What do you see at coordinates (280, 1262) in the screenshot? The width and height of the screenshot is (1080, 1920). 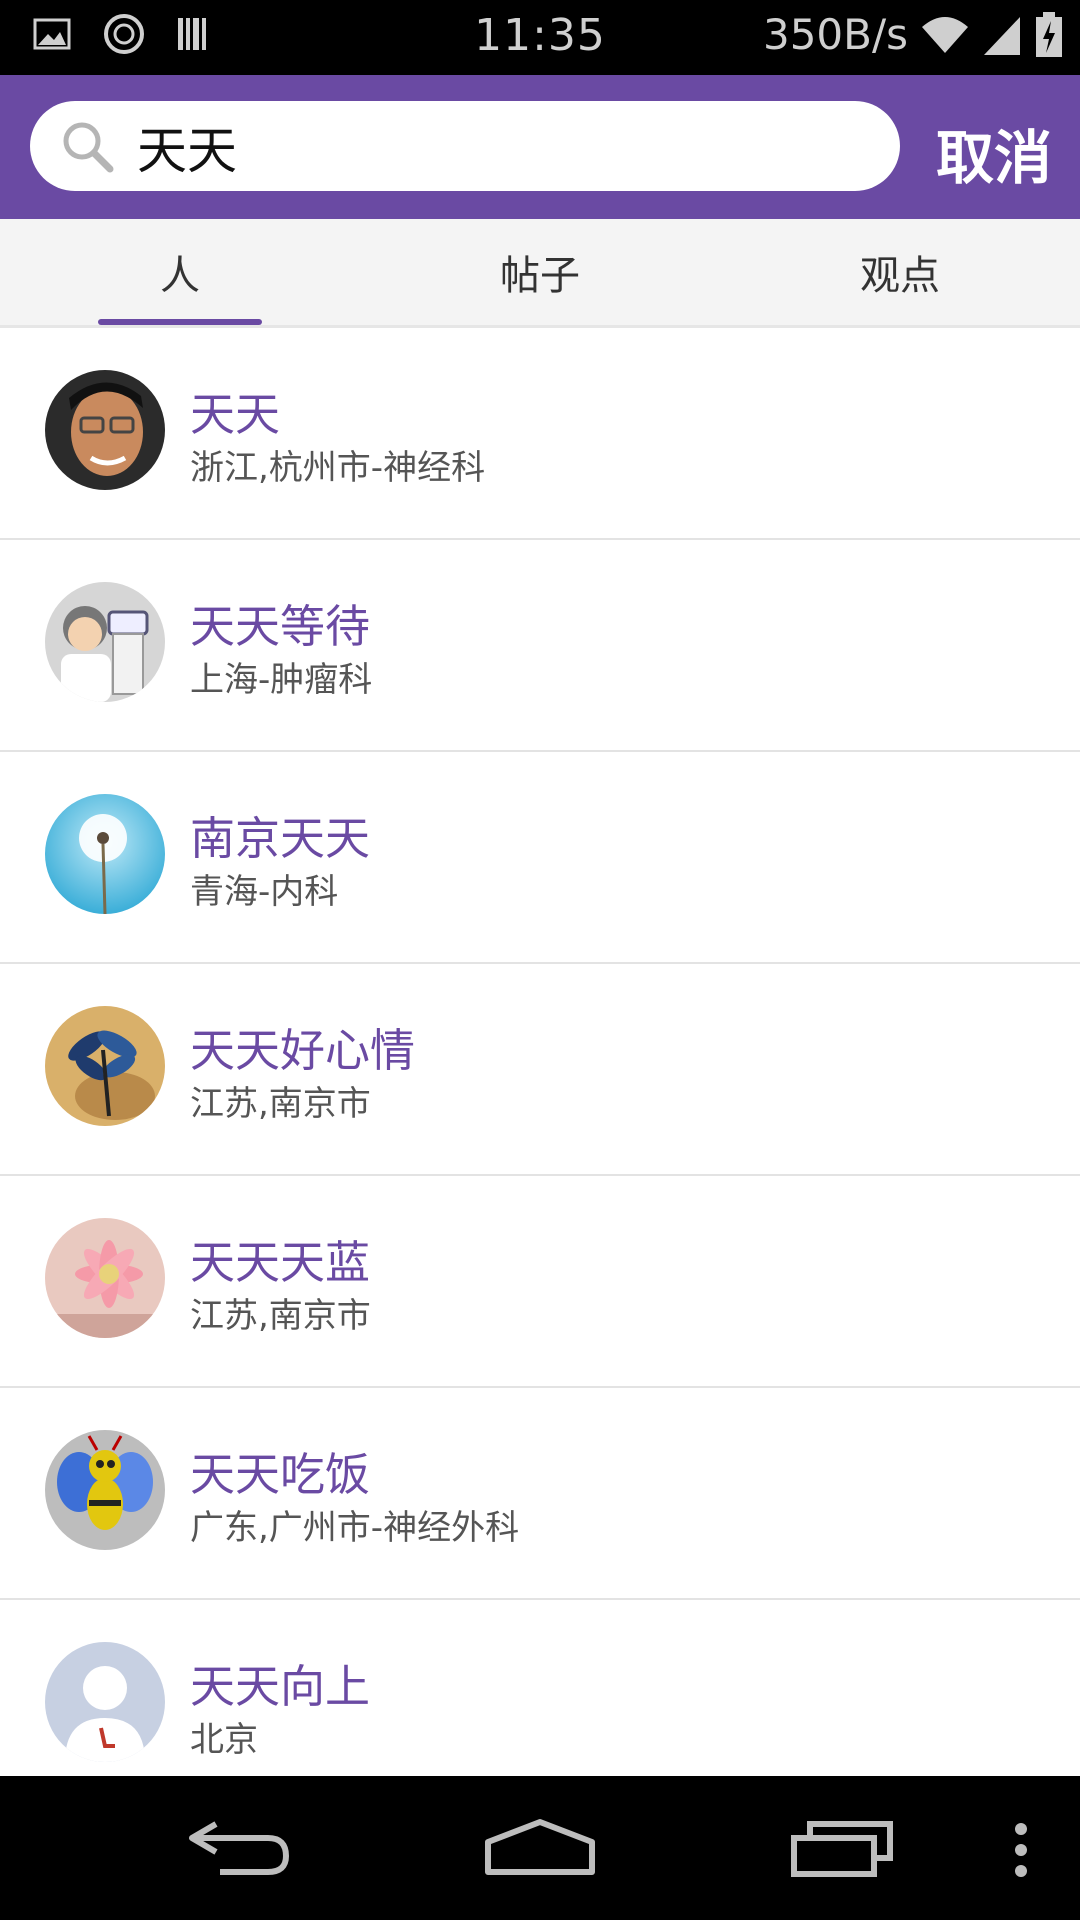 I see `result-name: 天天天蓝` at bounding box center [280, 1262].